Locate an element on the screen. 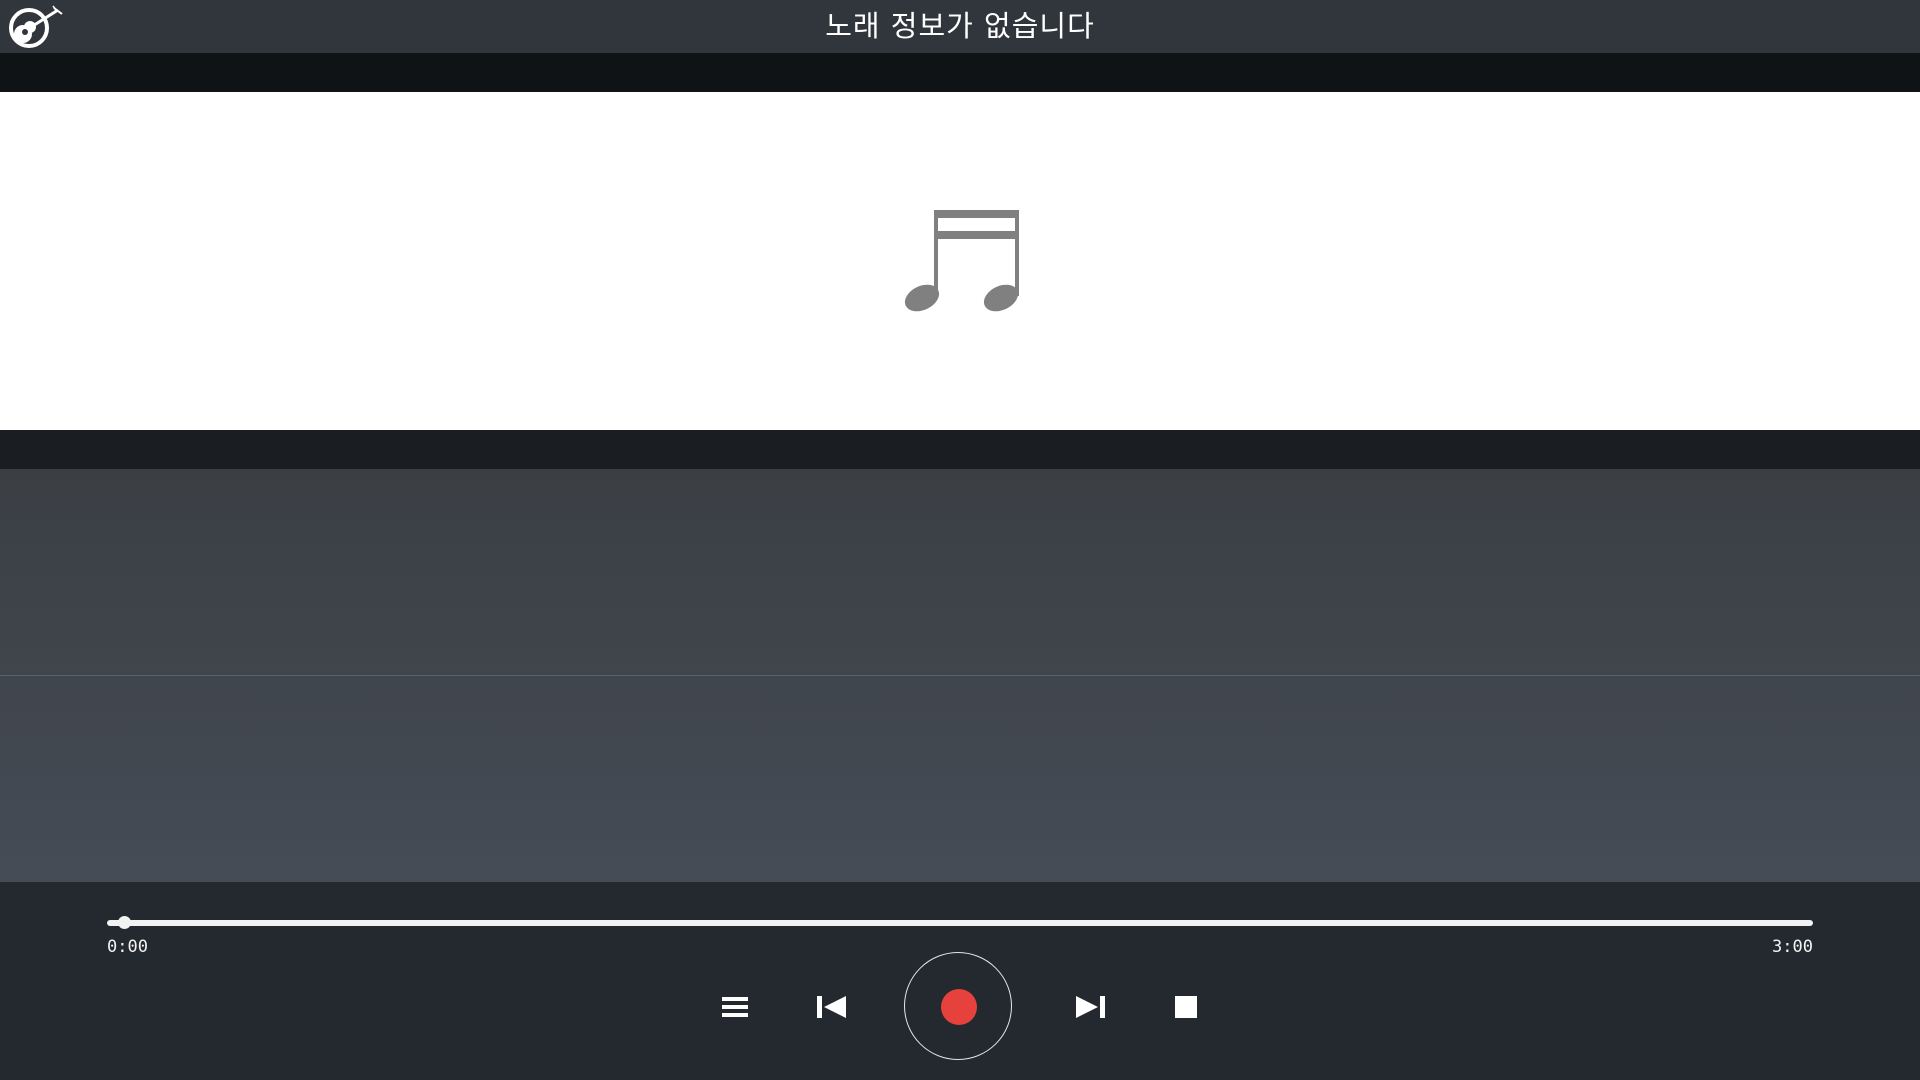  skip-previous-icon is located at coordinates (831, 1007).